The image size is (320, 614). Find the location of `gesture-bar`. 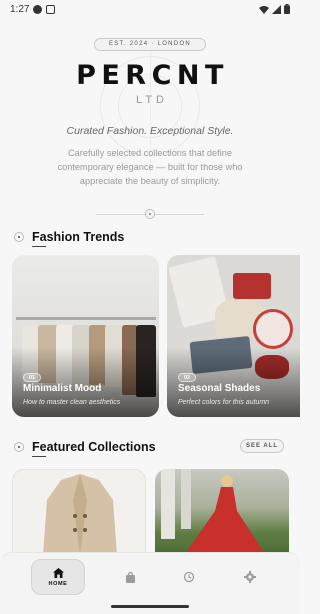

gesture-bar is located at coordinates (150, 606).